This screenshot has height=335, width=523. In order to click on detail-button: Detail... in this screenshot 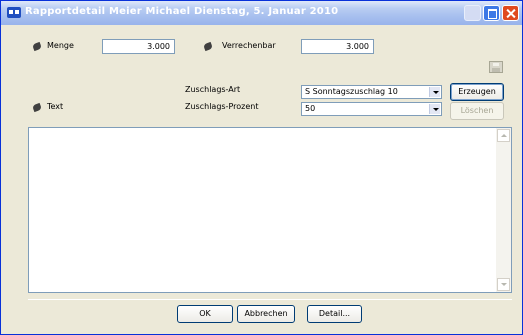, I will do `click(334, 314)`.